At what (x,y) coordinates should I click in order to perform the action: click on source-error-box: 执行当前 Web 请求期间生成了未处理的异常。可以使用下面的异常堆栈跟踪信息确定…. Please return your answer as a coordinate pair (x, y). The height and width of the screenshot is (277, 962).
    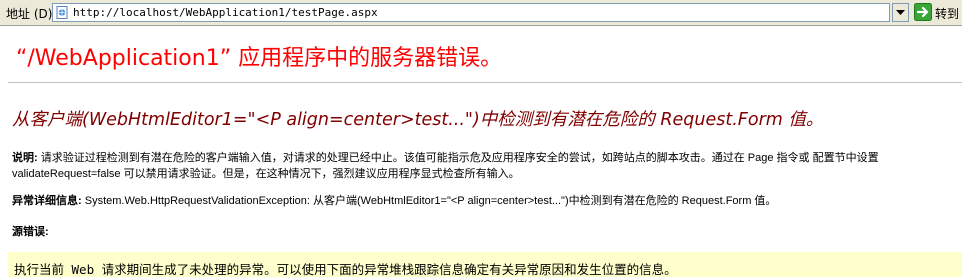
    Looking at the image, I should click on (485, 264).